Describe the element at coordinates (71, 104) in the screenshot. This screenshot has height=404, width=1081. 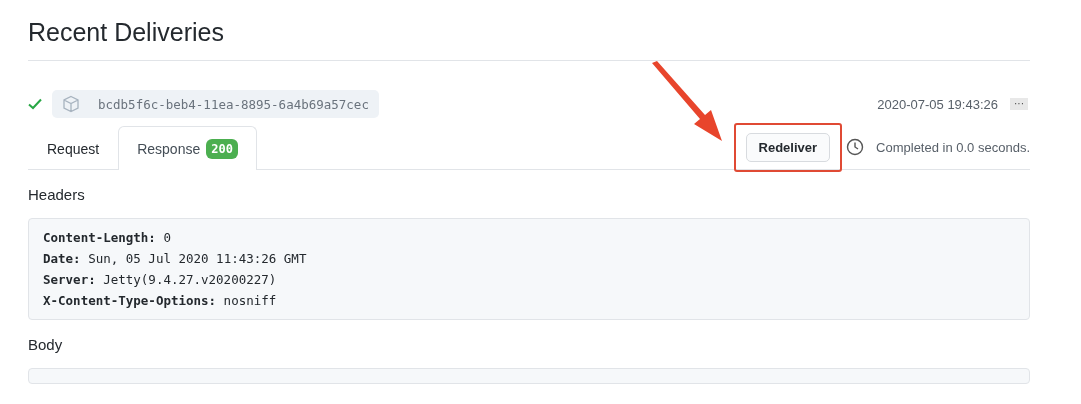
I see `box-icon` at that location.